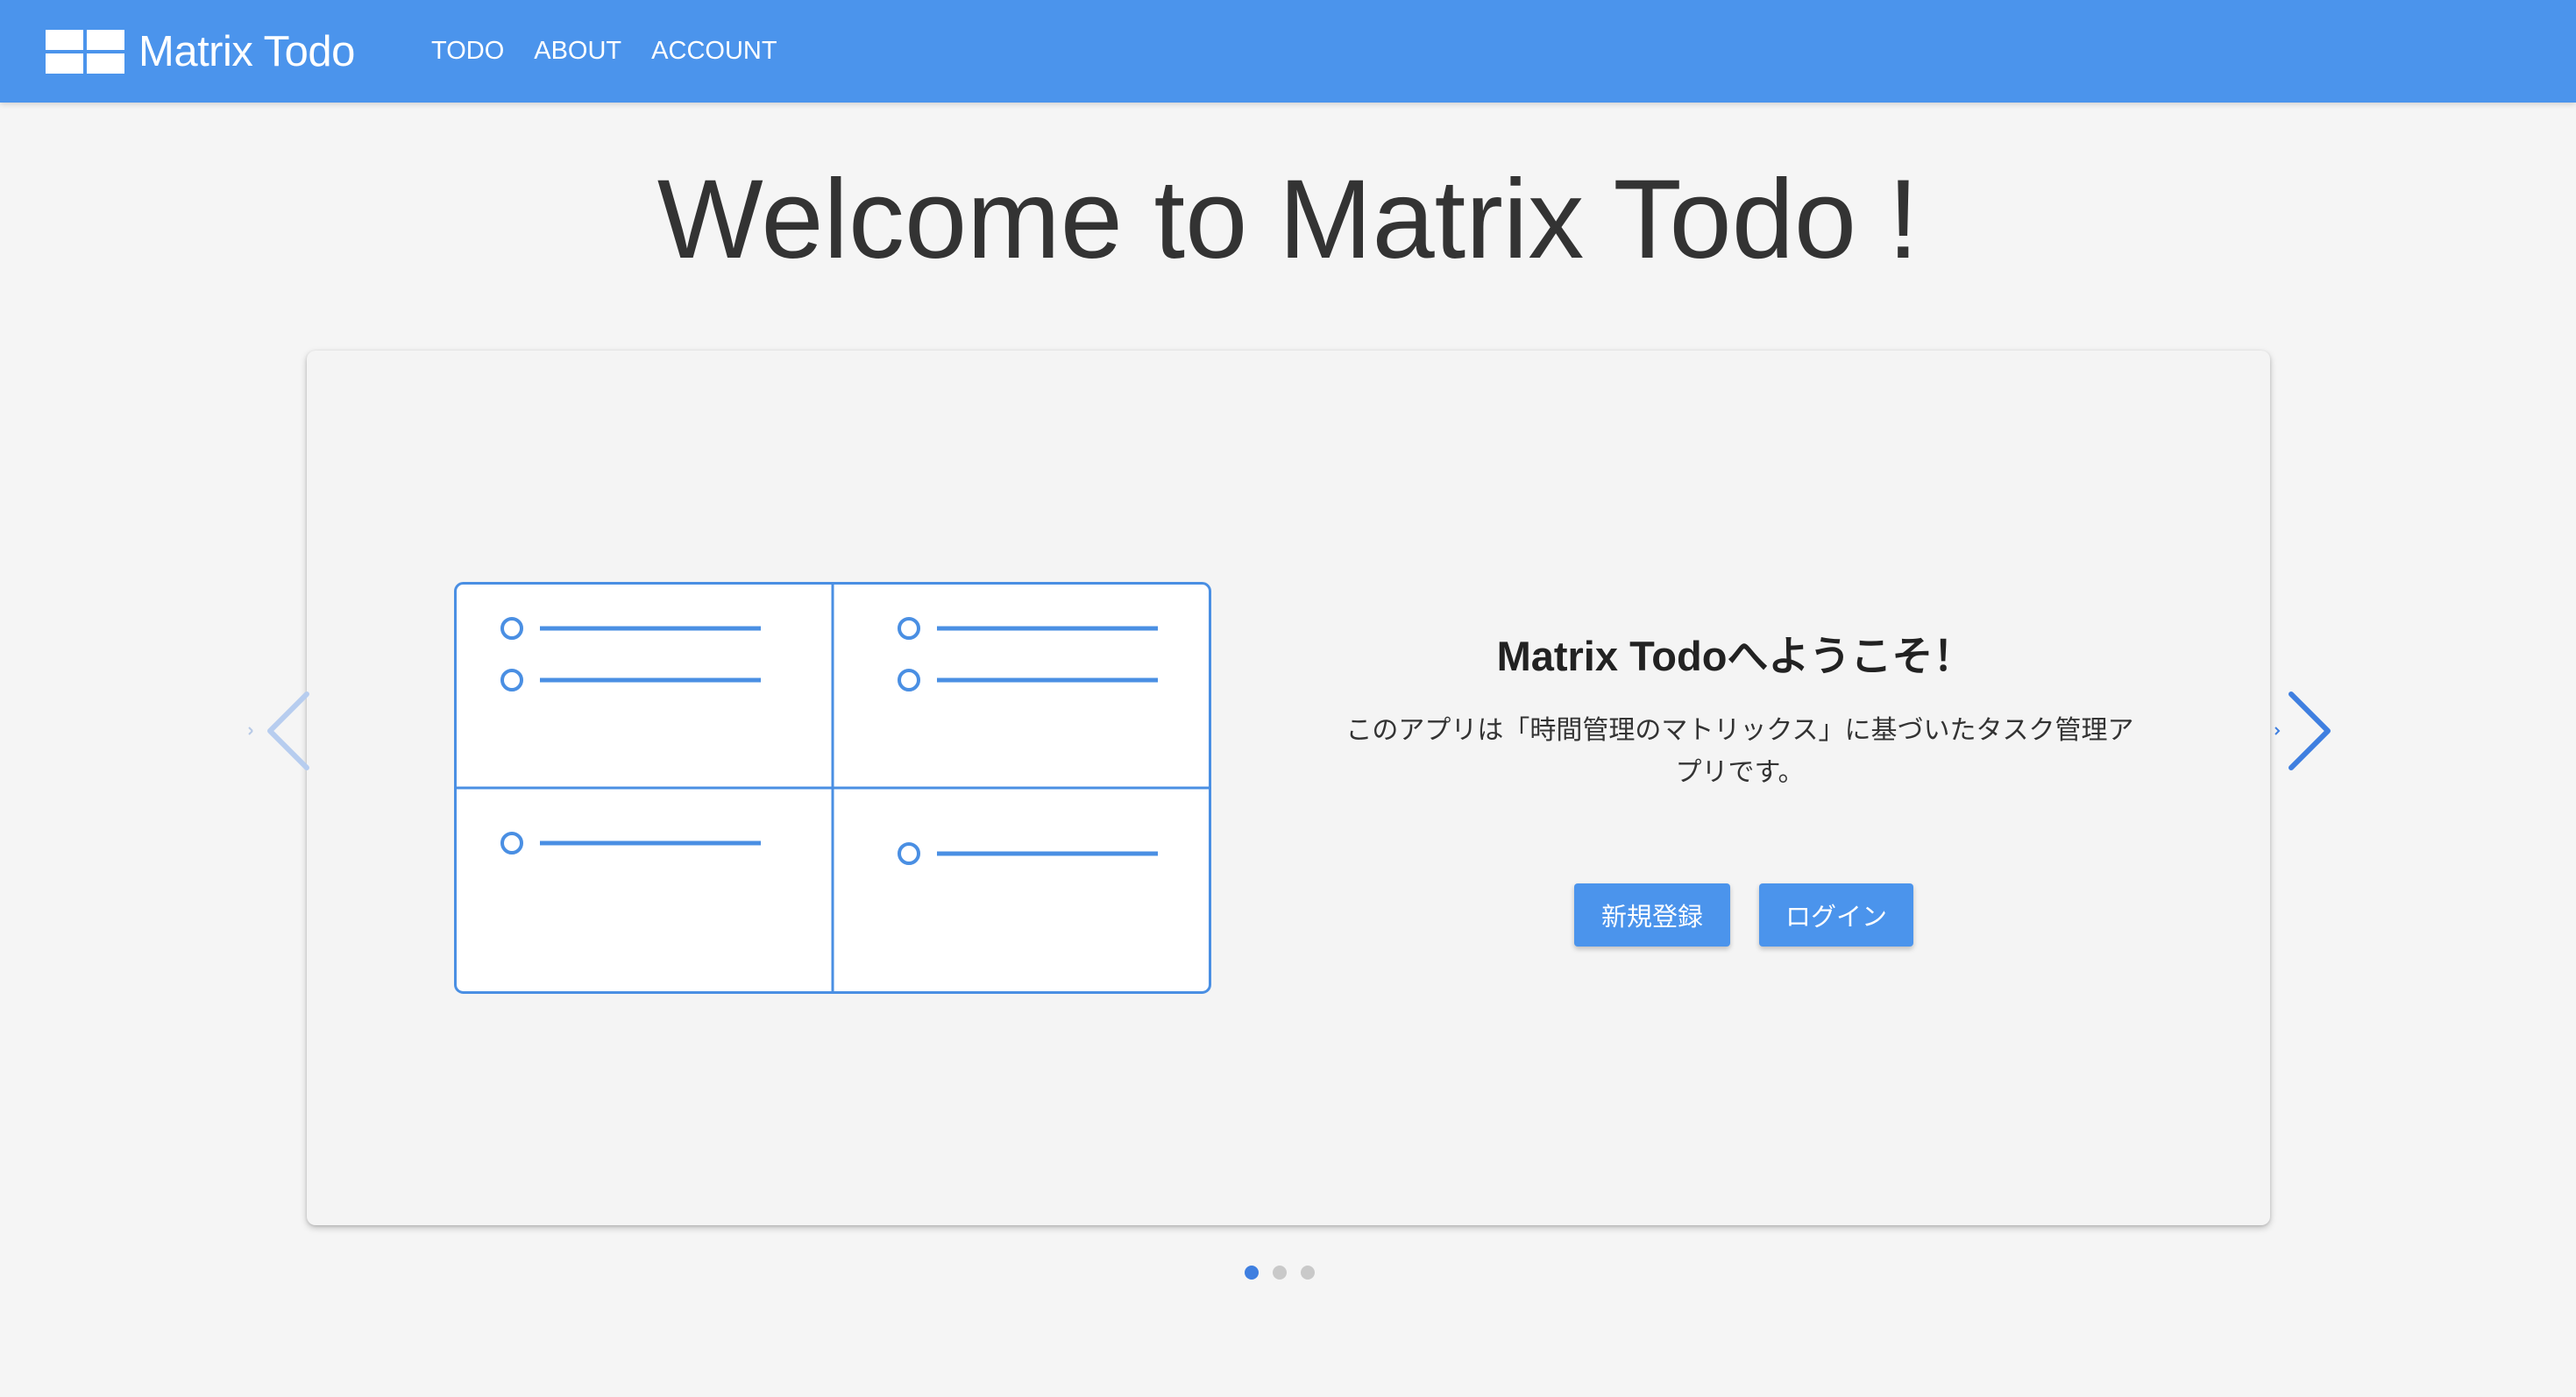 Image resolution: width=2576 pixels, height=1397 pixels. Describe the element at coordinates (1836, 915) in the screenshot. I see `login-button: ログイン` at that location.